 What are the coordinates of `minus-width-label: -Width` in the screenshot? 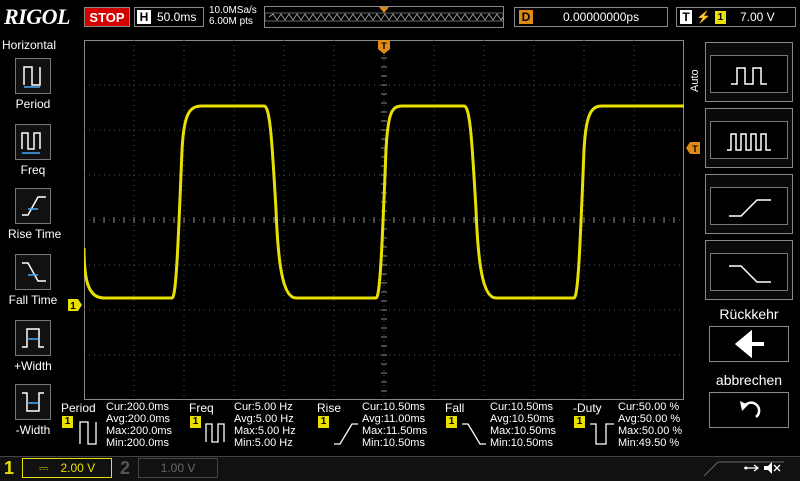 It's located at (33, 430).